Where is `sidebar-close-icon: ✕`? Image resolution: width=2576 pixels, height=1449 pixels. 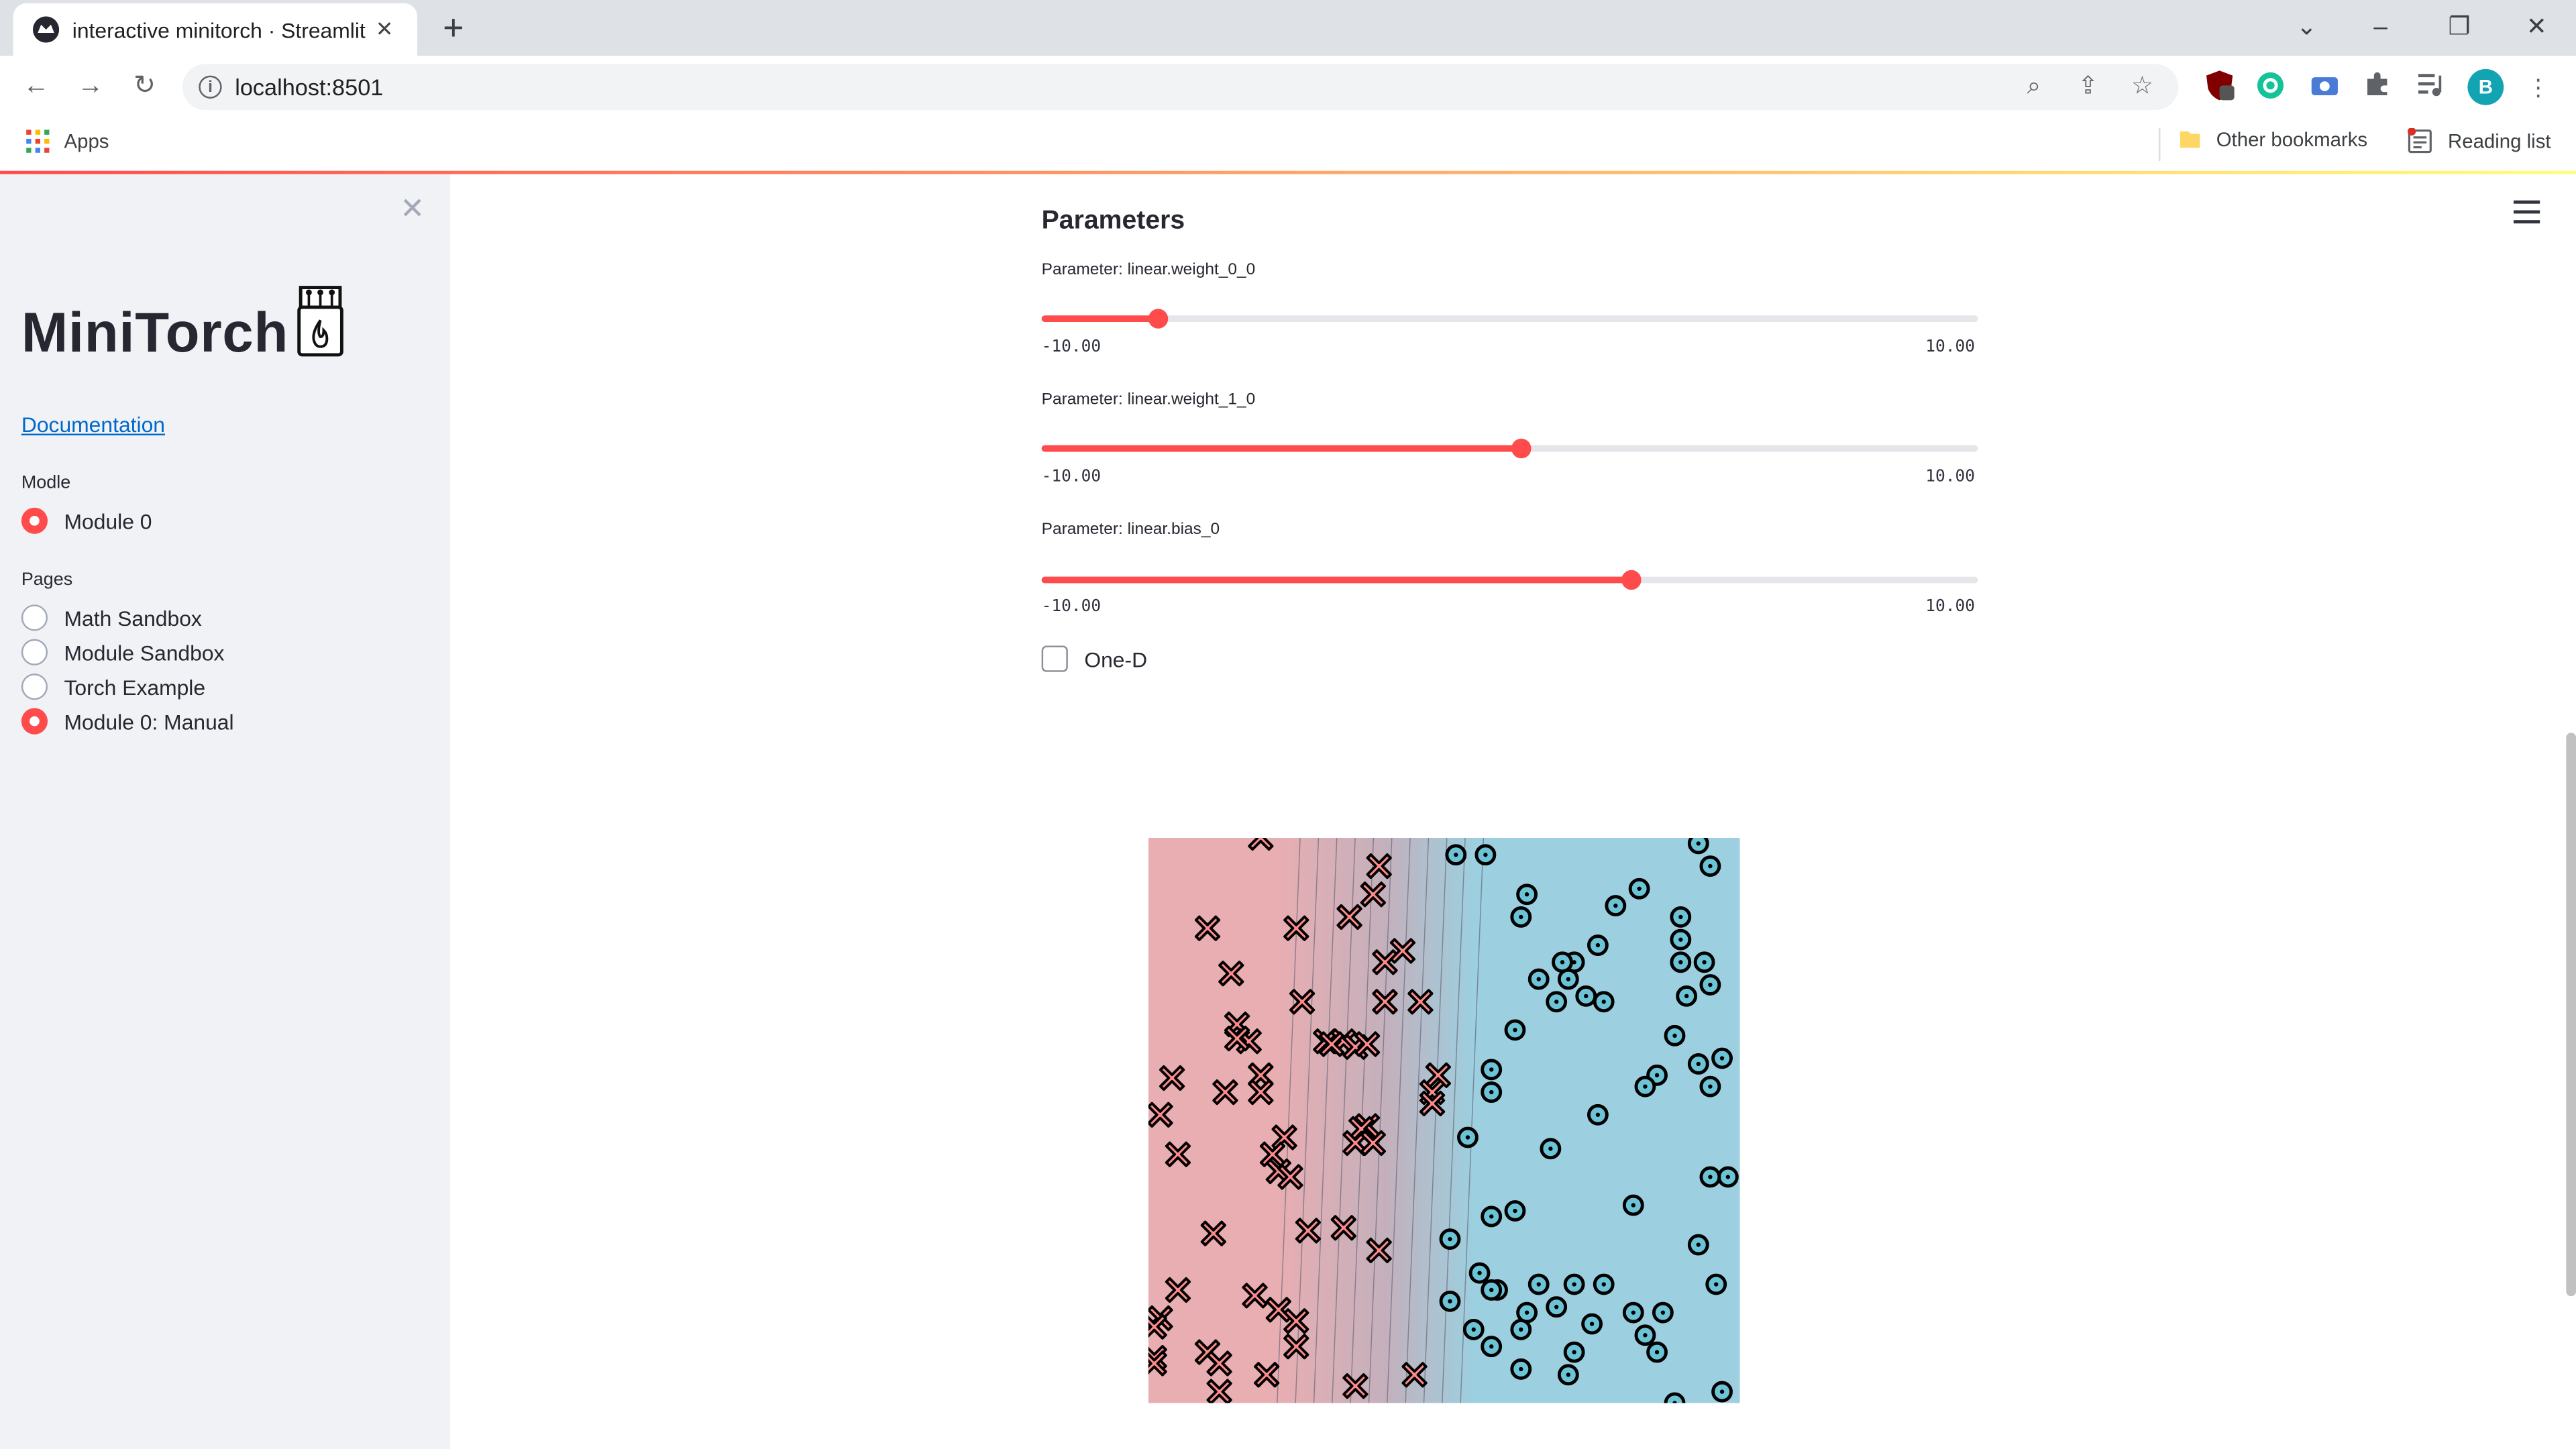 sidebar-close-icon: ✕ is located at coordinates (412, 208).